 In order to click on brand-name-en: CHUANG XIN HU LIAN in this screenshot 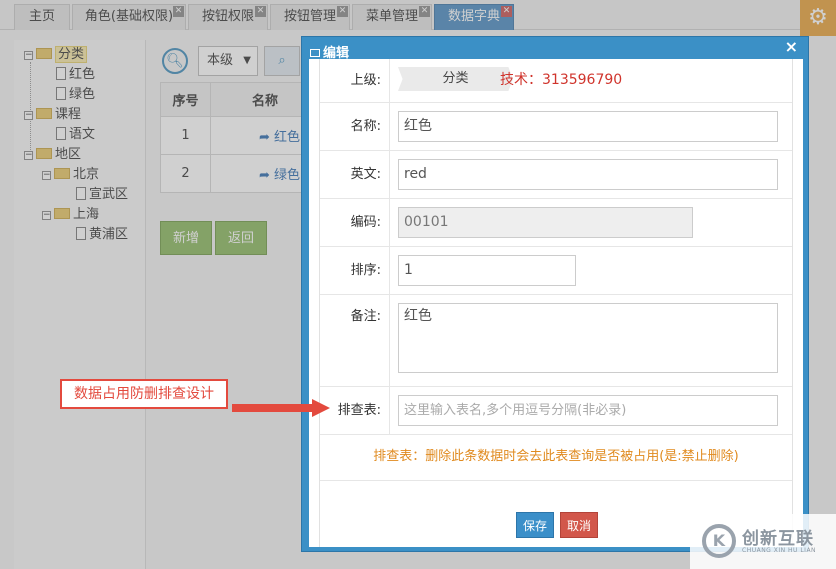, I will do `click(779, 550)`.